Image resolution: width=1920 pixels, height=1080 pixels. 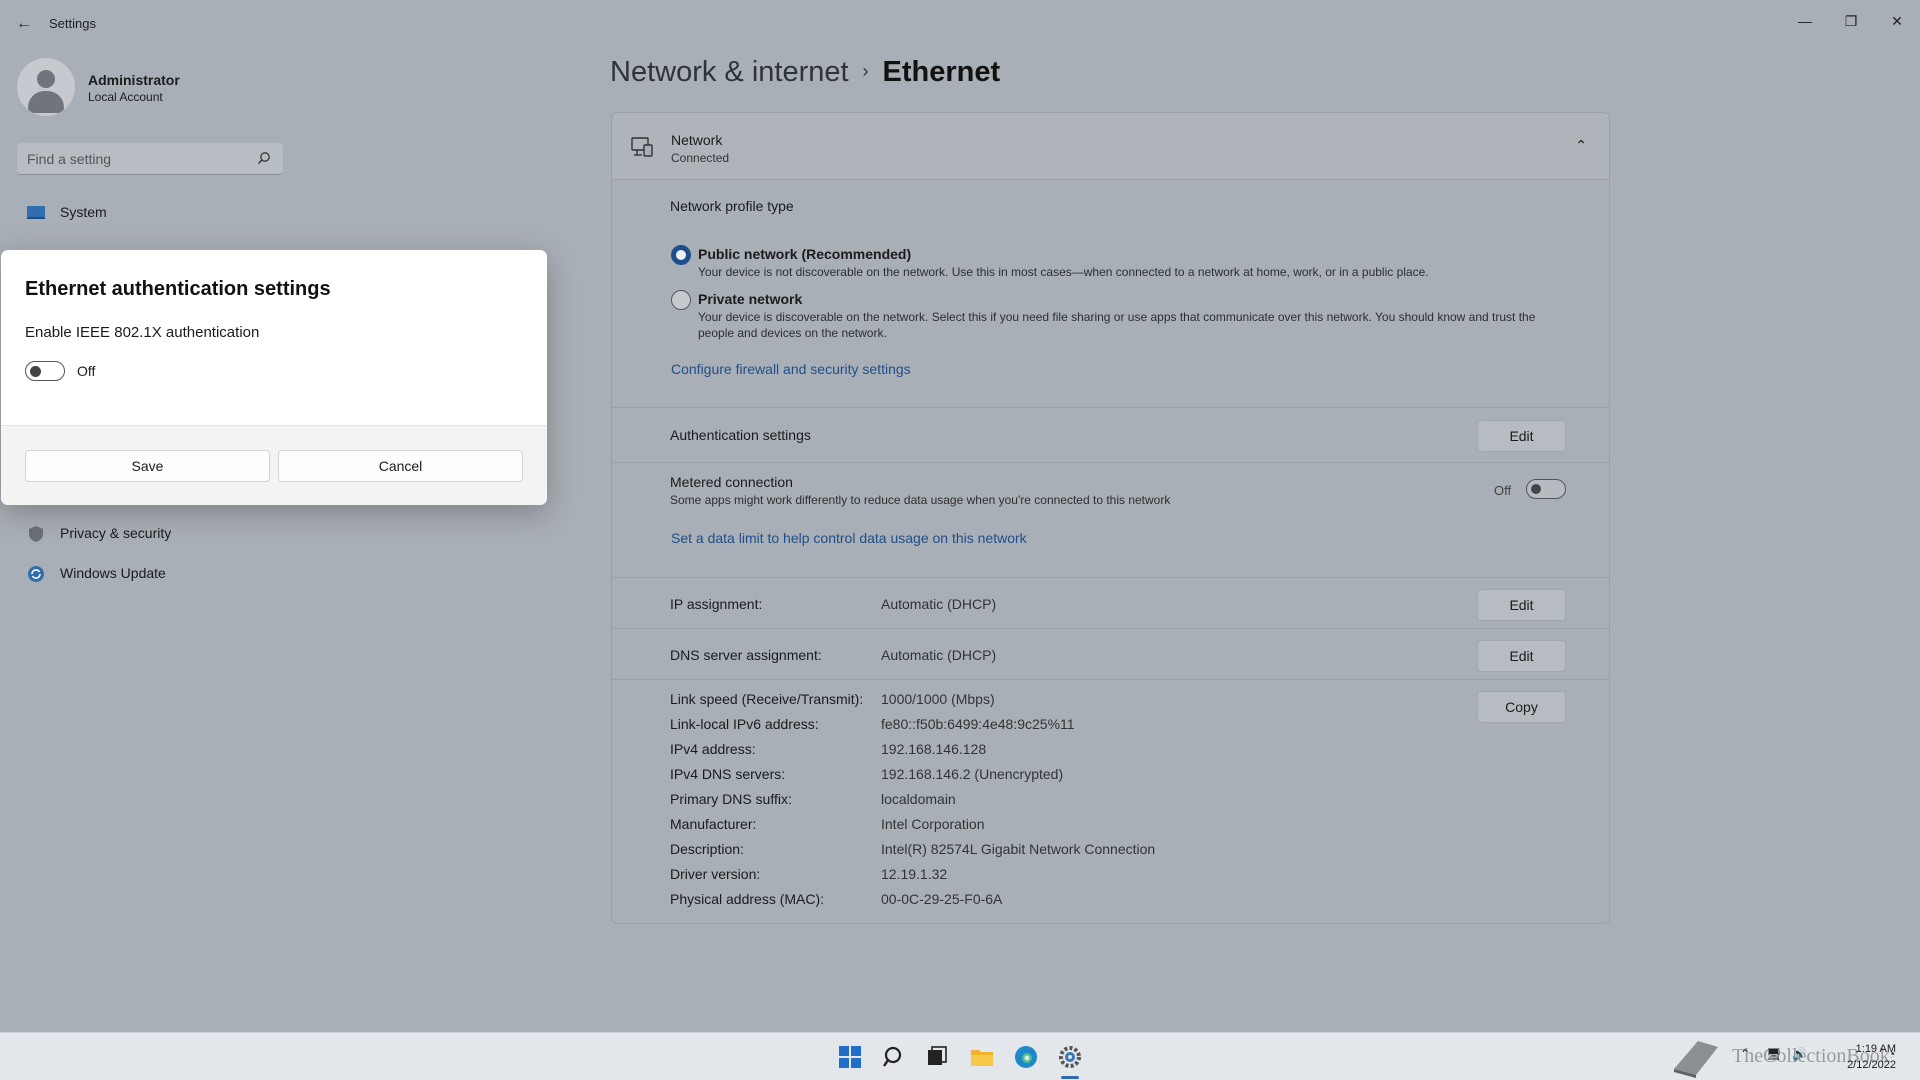 What do you see at coordinates (1070, 1057) in the screenshot?
I see `settings-gear-icon` at bounding box center [1070, 1057].